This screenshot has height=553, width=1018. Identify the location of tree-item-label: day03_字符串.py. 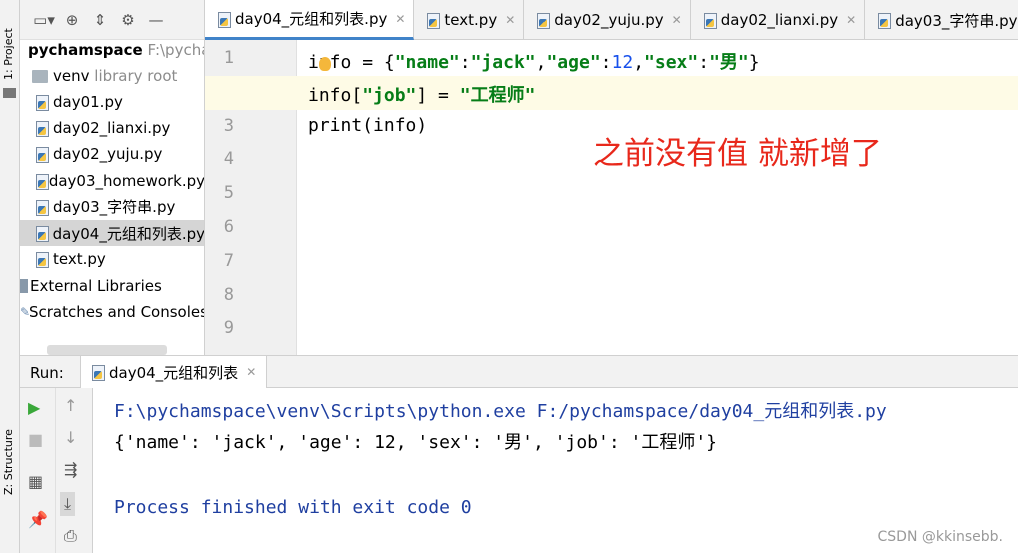
(114, 207).